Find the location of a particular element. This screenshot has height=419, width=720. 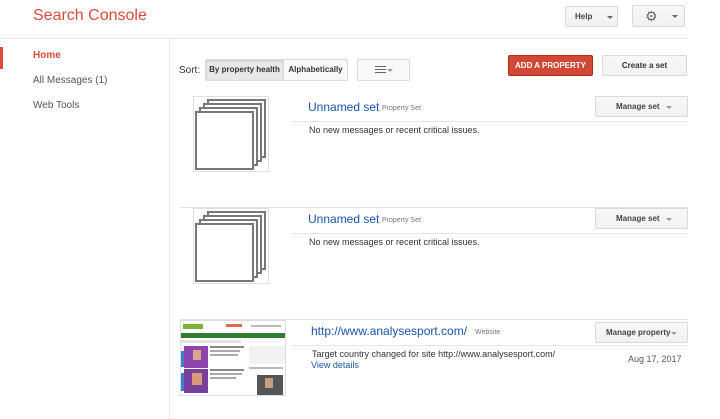

sidebar-item-home: Home is located at coordinates (47, 55).